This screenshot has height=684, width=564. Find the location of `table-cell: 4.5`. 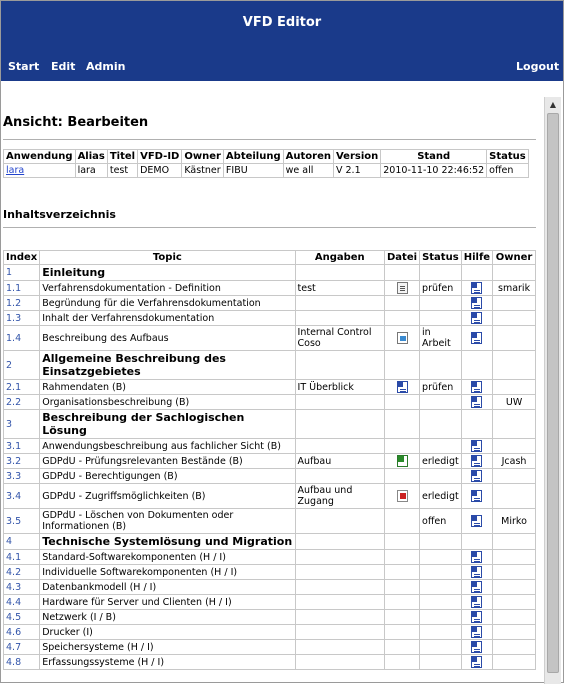

table-cell: 4.5 is located at coordinates (21, 617).